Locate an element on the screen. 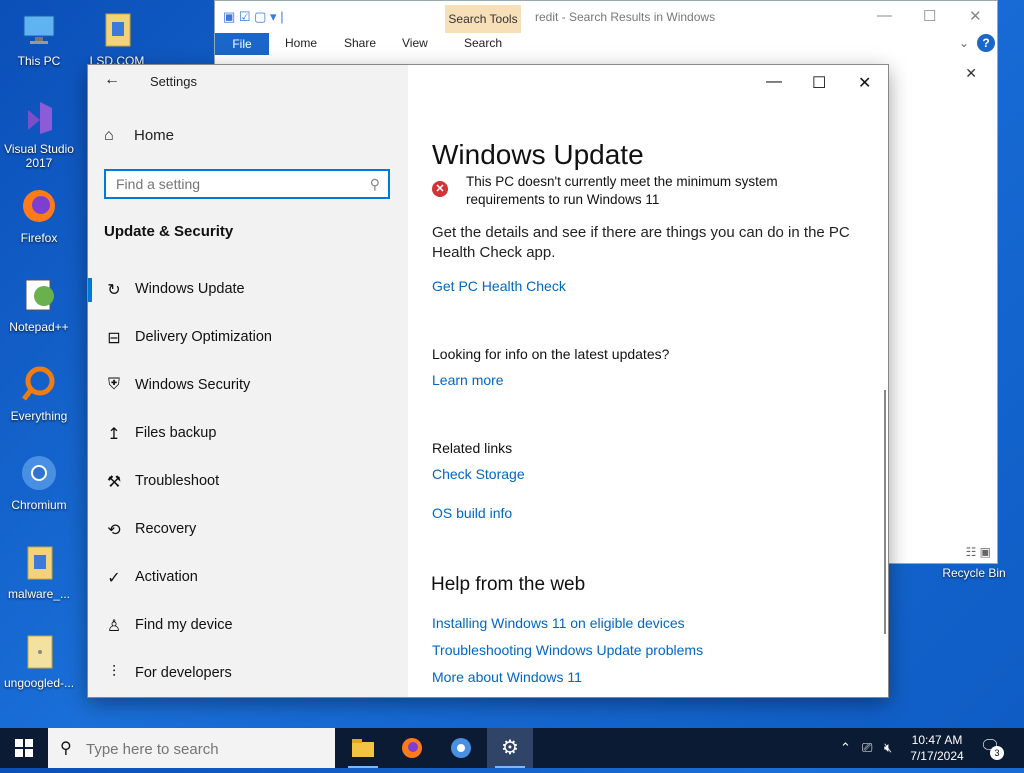 Image resolution: width=1024 pixels, height=773 pixels. volume-muted-icon: 🔇︎ is located at coordinates (888, 748).